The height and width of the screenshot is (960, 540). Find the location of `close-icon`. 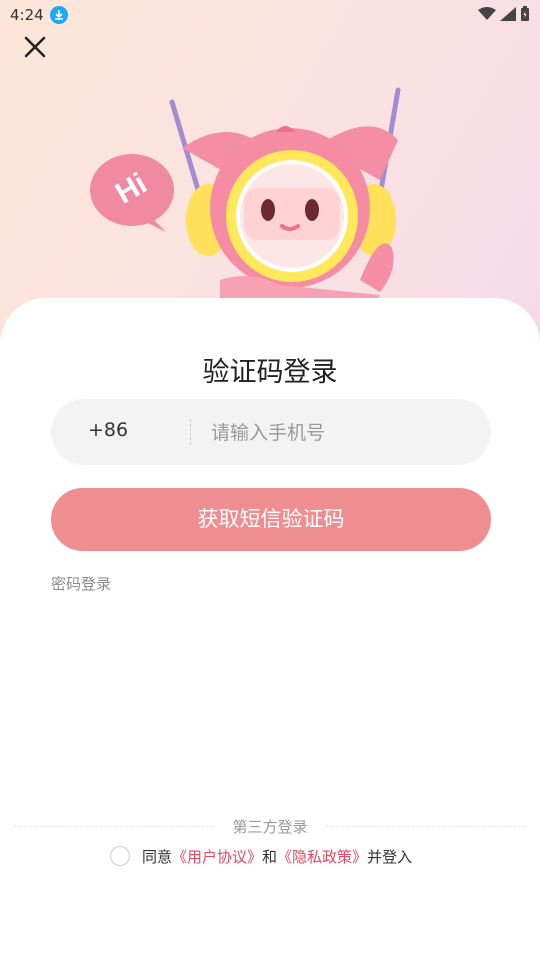

close-icon is located at coordinates (35, 47).